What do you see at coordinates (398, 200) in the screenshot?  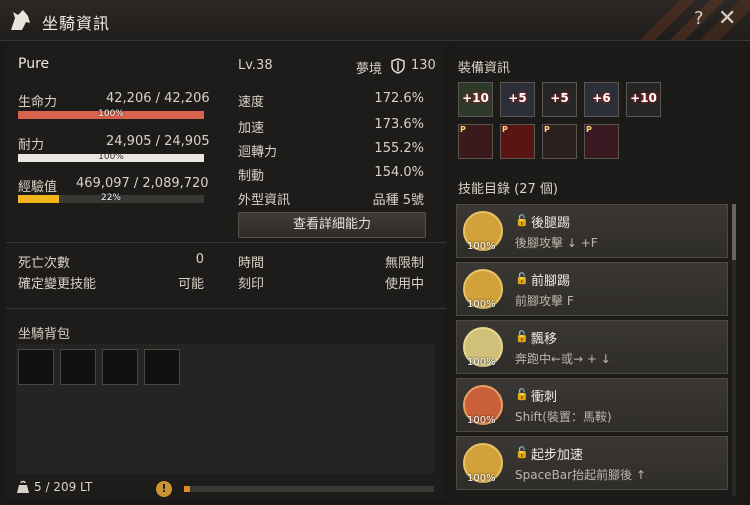 I see `stat-value-appearance: 品種 5號` at bounding box center [398, 200].